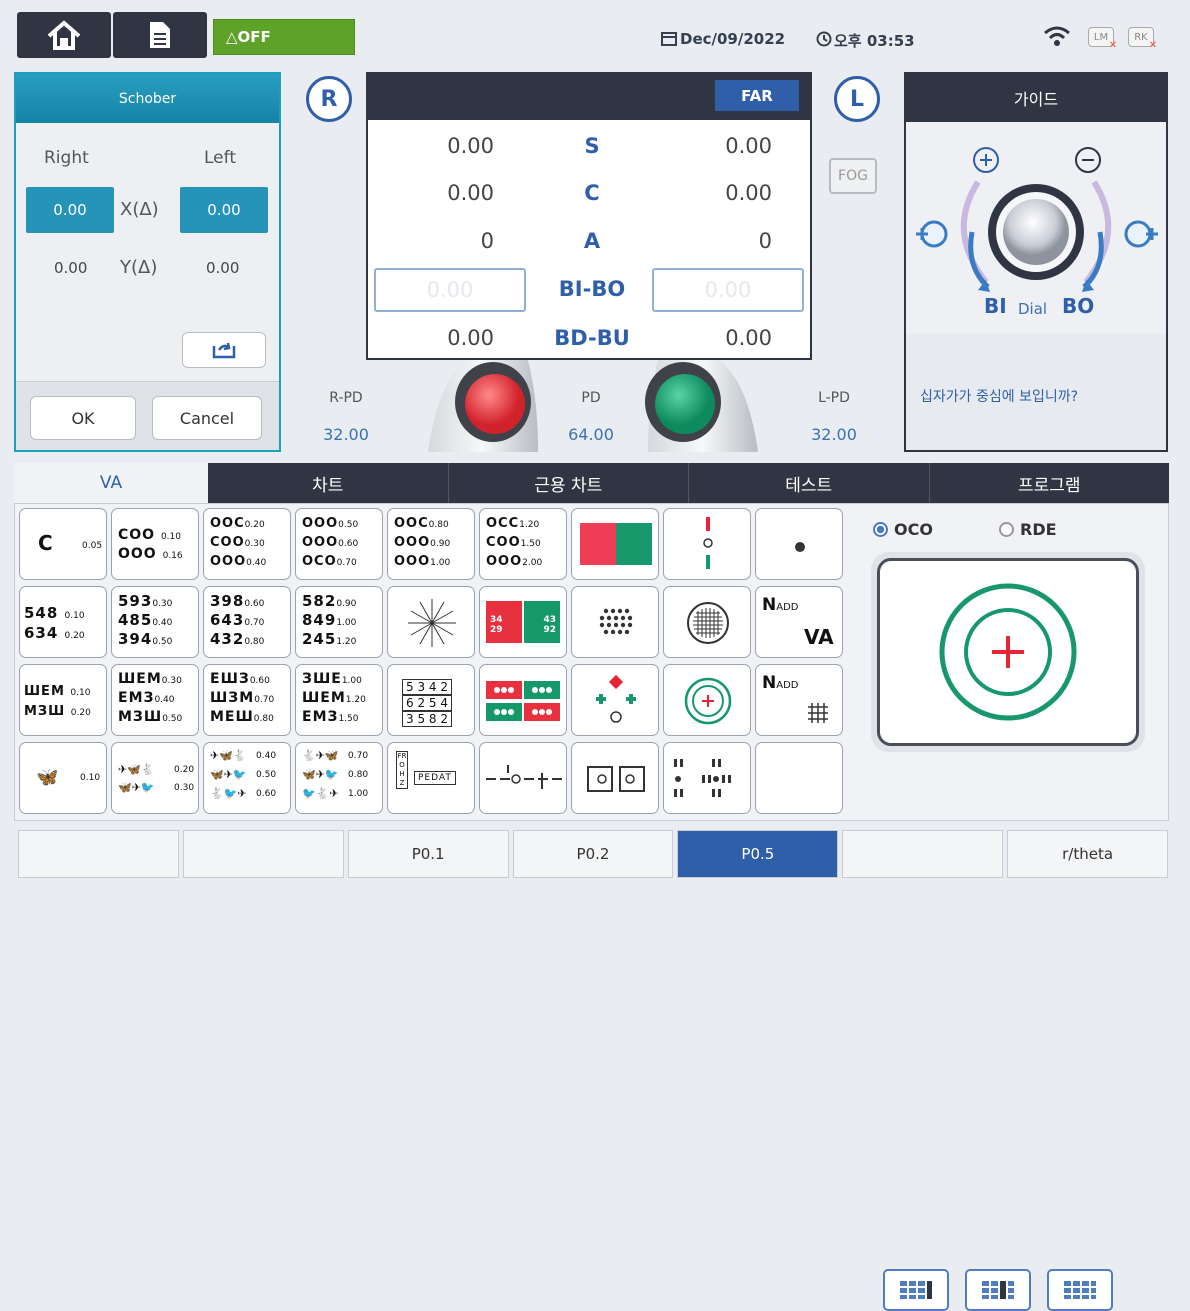 This screenshot has height=1311, width=1190. What do you see at coordinates (1088, 854) in the screenshot?
I see `function-rtheta-button: r/theta` at bounding box center [1088, 854].